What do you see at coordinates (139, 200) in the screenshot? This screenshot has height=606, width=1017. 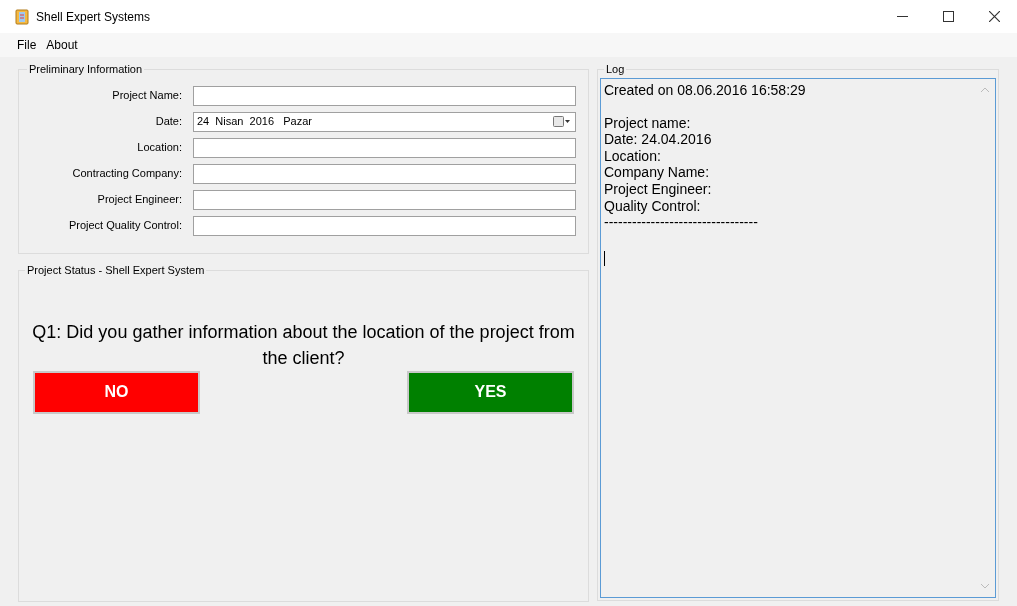 I see `field-label: Project Engineer:` at bounding box center [139, 200].